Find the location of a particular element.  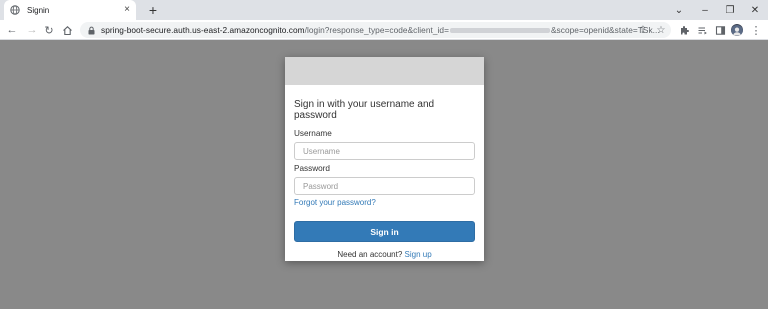

username-label: Username is located at coordinates (313, 133).